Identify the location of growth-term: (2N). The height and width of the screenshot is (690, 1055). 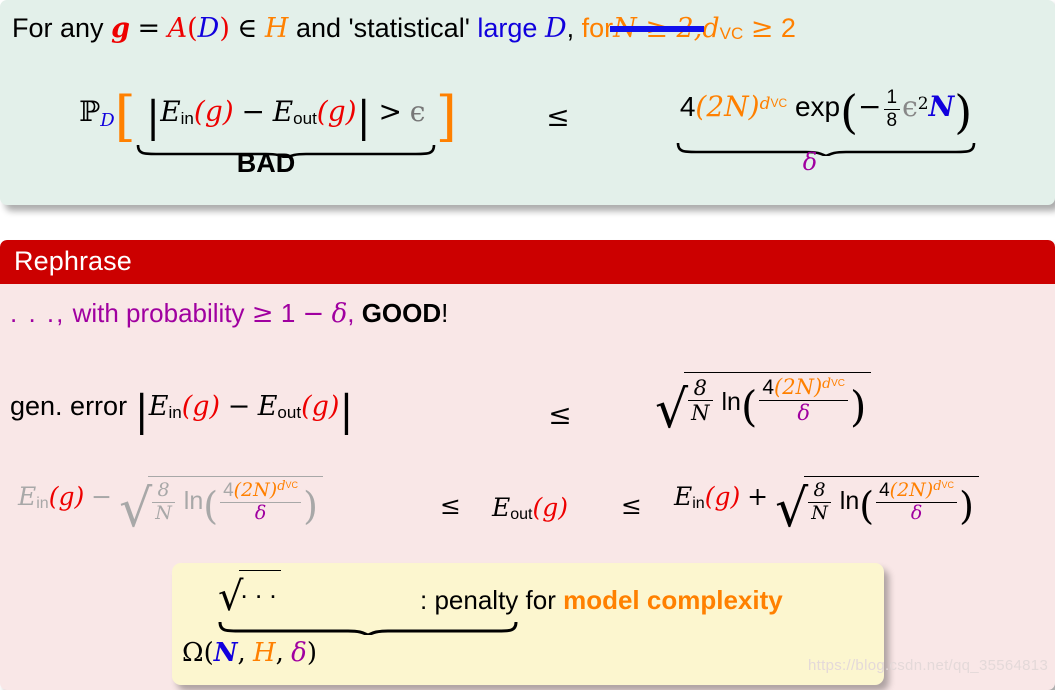
(727, 106).